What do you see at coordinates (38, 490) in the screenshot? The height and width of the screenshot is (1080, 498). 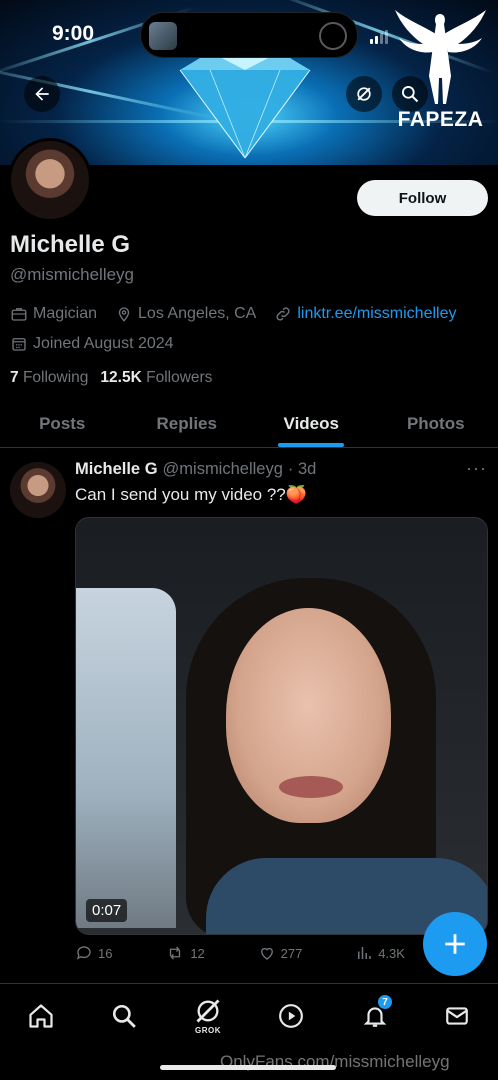 I see `post-avatar` at bounding box center [38, 490].